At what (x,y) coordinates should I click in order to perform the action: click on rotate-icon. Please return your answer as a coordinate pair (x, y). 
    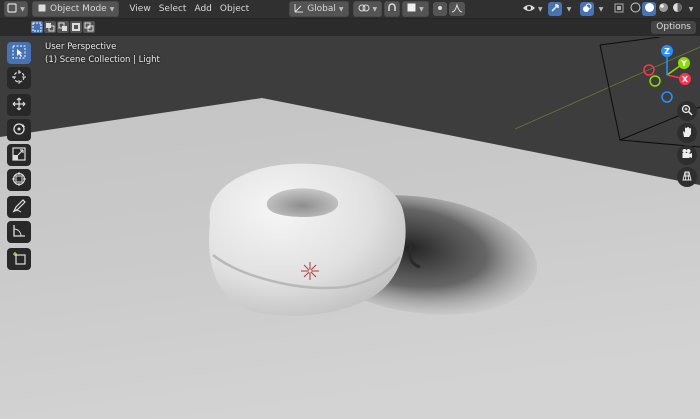
    Looking at the image, I should click on (19, 130).